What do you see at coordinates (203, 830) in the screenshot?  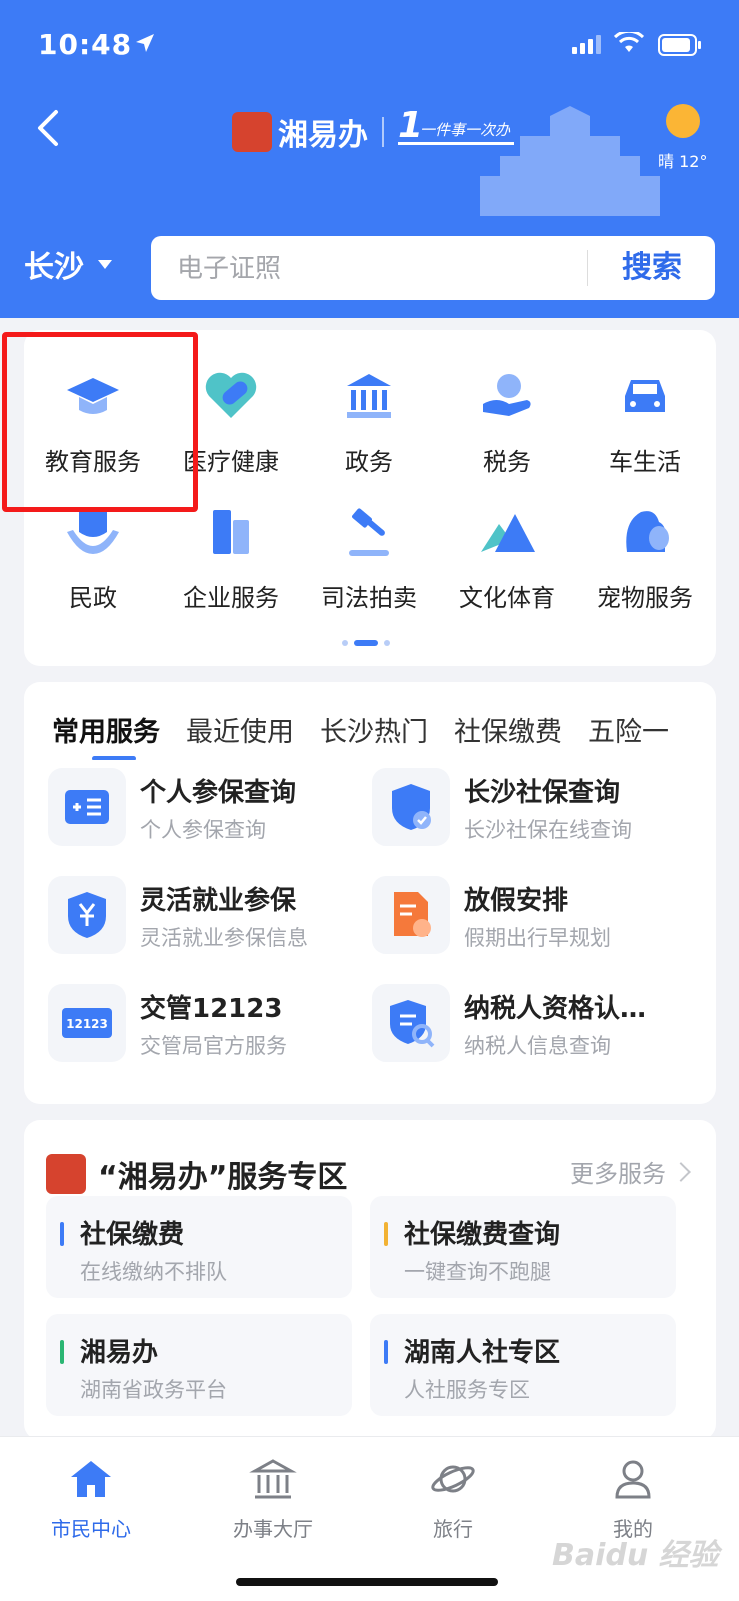 I see `service-subtitle: 个人参保查询` at bounding box center [203, 830].